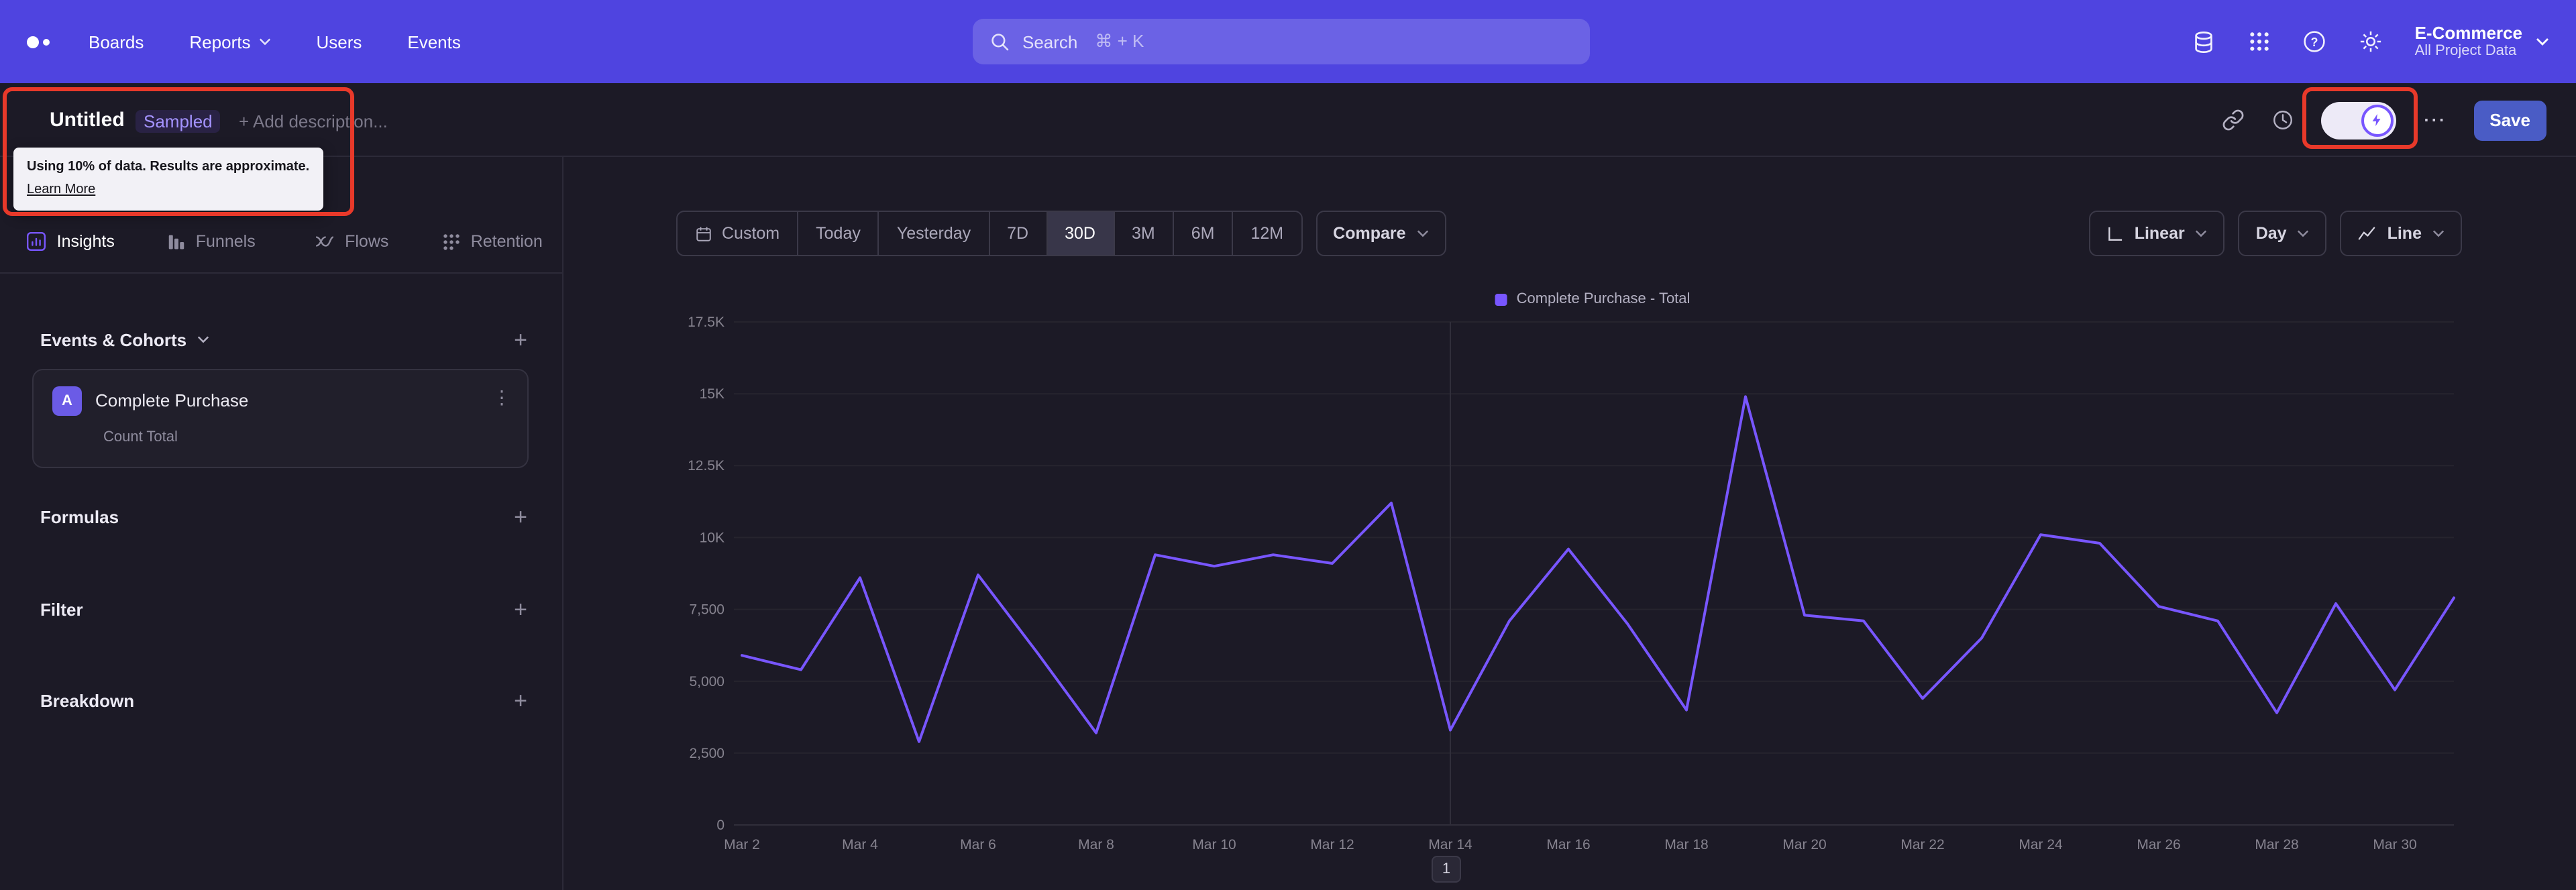 This screenshot has width=2576, height=890. I want to click on range-today-button: Today, so click(837, 233).